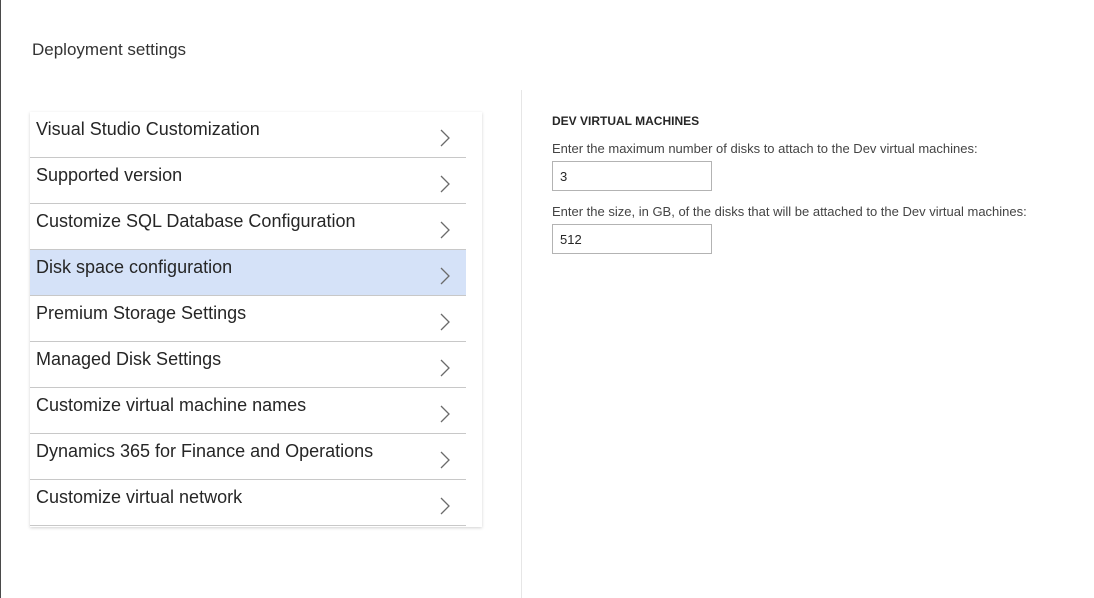 The width and height of the screenshot is (1094, 598). Describe the element at coordinates (248, 181) in the screenshot. I see `settings-item-supported-version: Supported version` at that location.